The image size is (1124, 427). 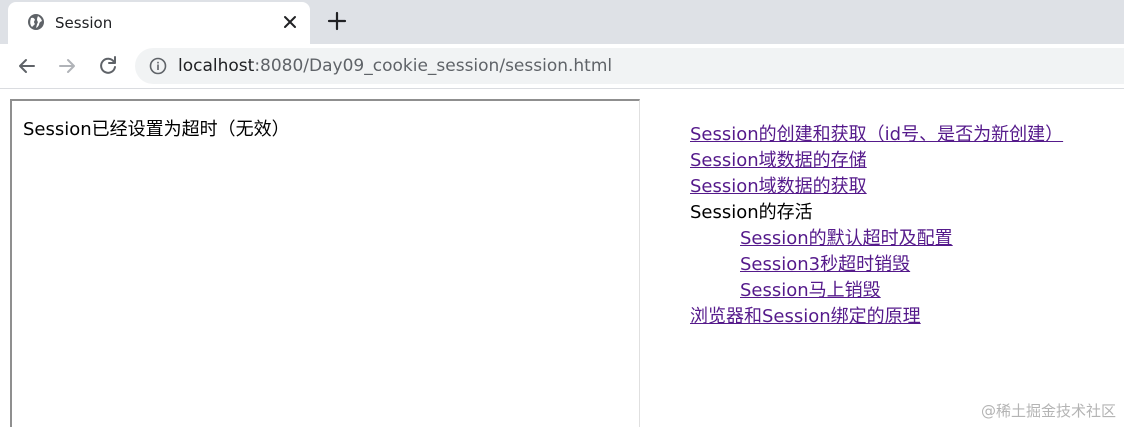 What do you see at coordinates (158, 66) in the screenshot?
I see `info-icon` at bounding box center [158, 66].